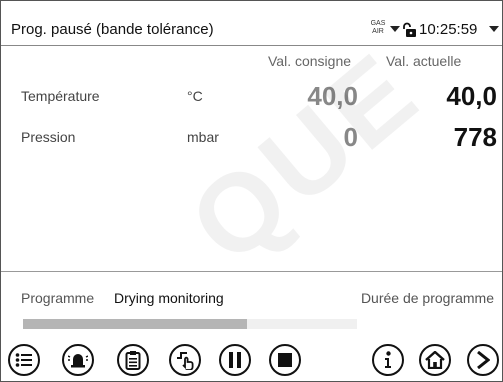 This screenshot has height=382, width=503. Describe the element at coordinates (60, 96) in the screenshot. I see `row-label: Température` at that location.